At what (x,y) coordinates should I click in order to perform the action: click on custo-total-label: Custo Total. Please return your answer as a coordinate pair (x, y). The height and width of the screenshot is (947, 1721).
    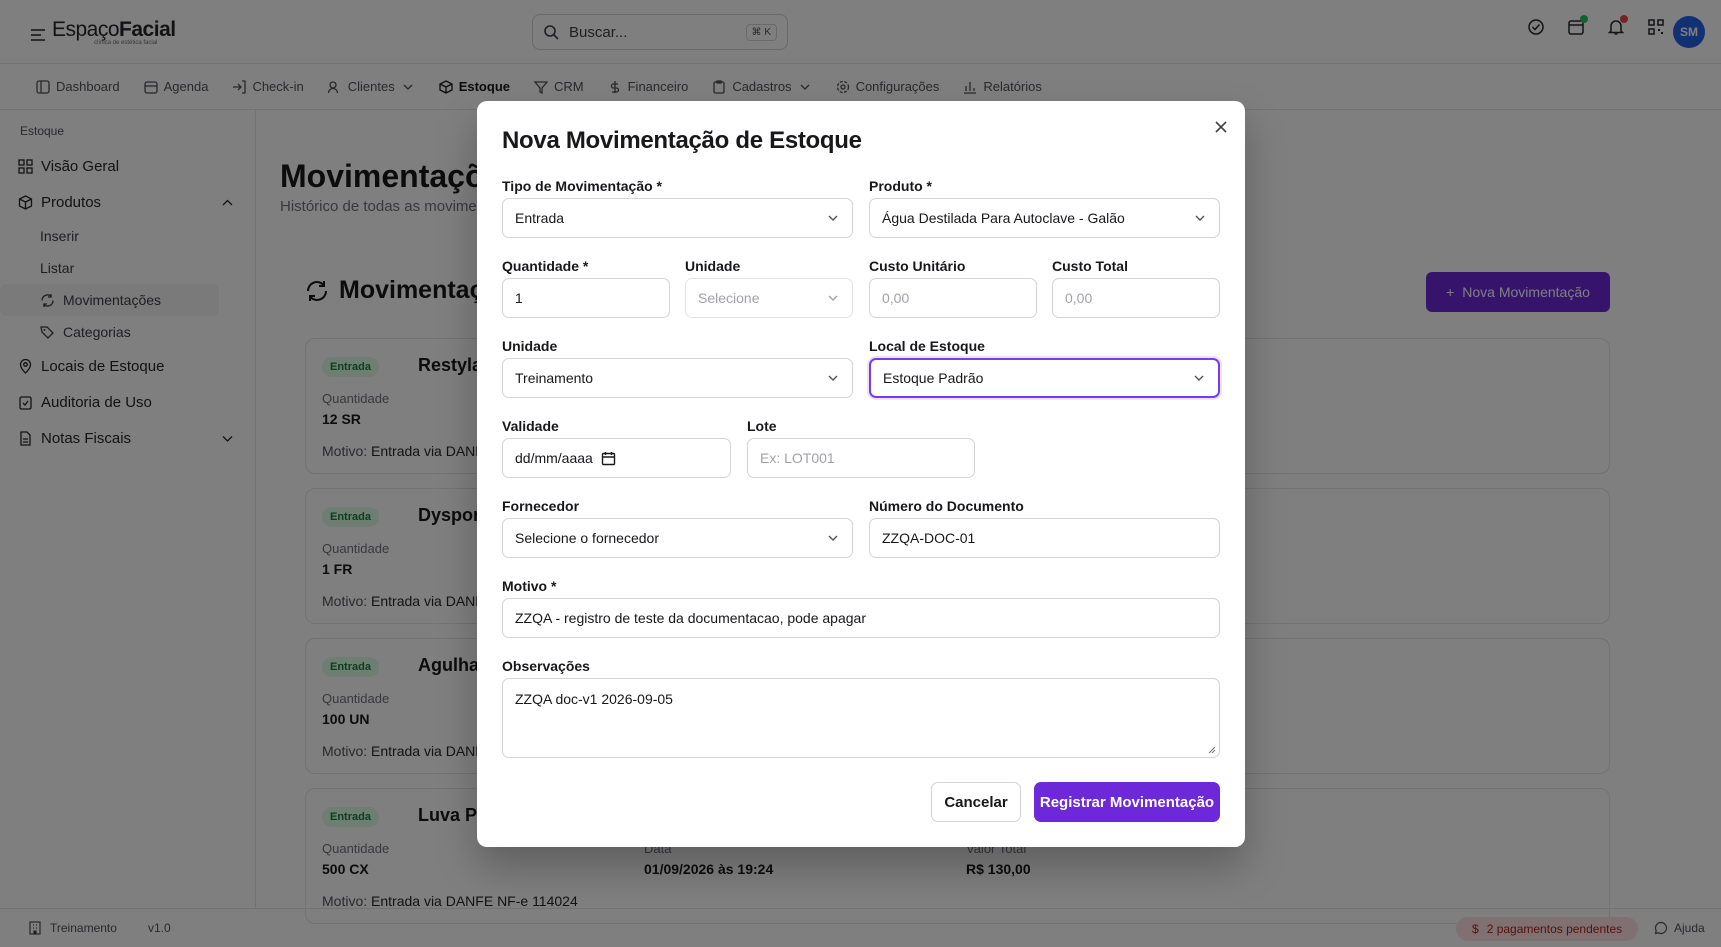
    Looking at the image, I should click on (1090, 266).